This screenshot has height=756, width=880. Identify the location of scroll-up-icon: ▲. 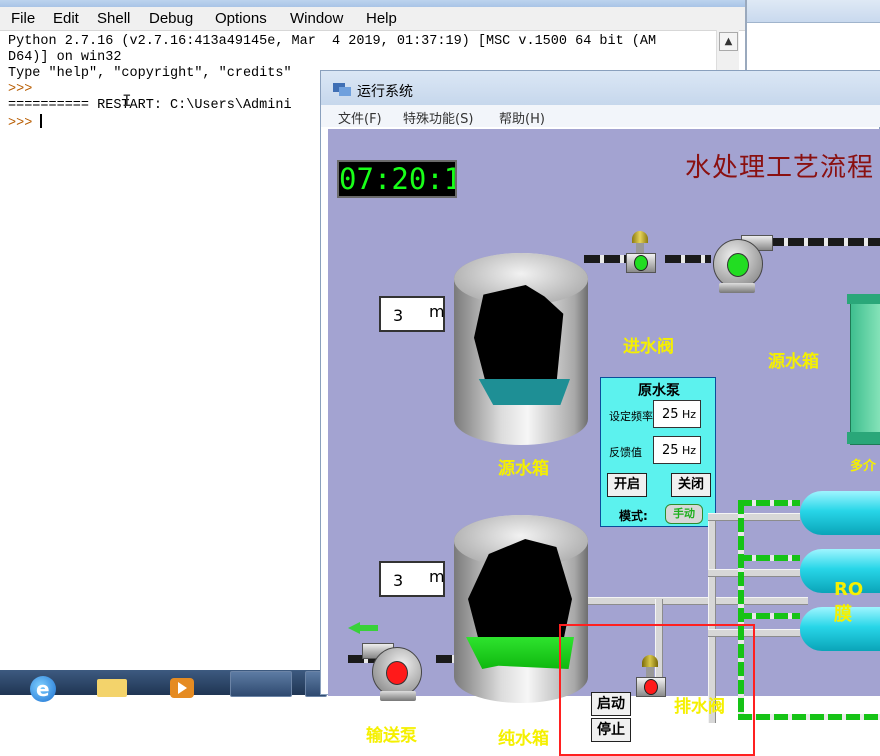
(728, 41).